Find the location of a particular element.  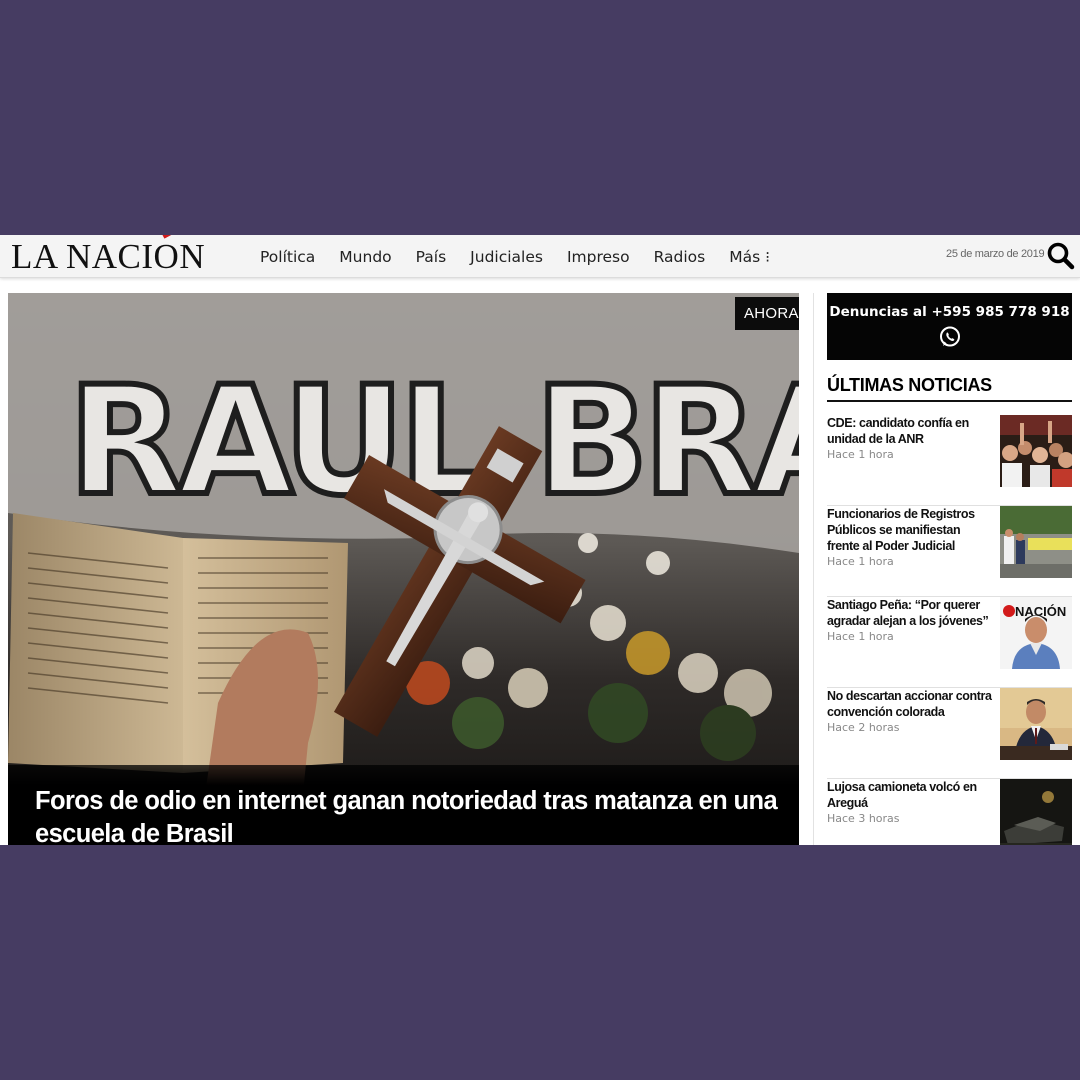

news-time: Hace 2 horas is located at coordinates (863, 727).